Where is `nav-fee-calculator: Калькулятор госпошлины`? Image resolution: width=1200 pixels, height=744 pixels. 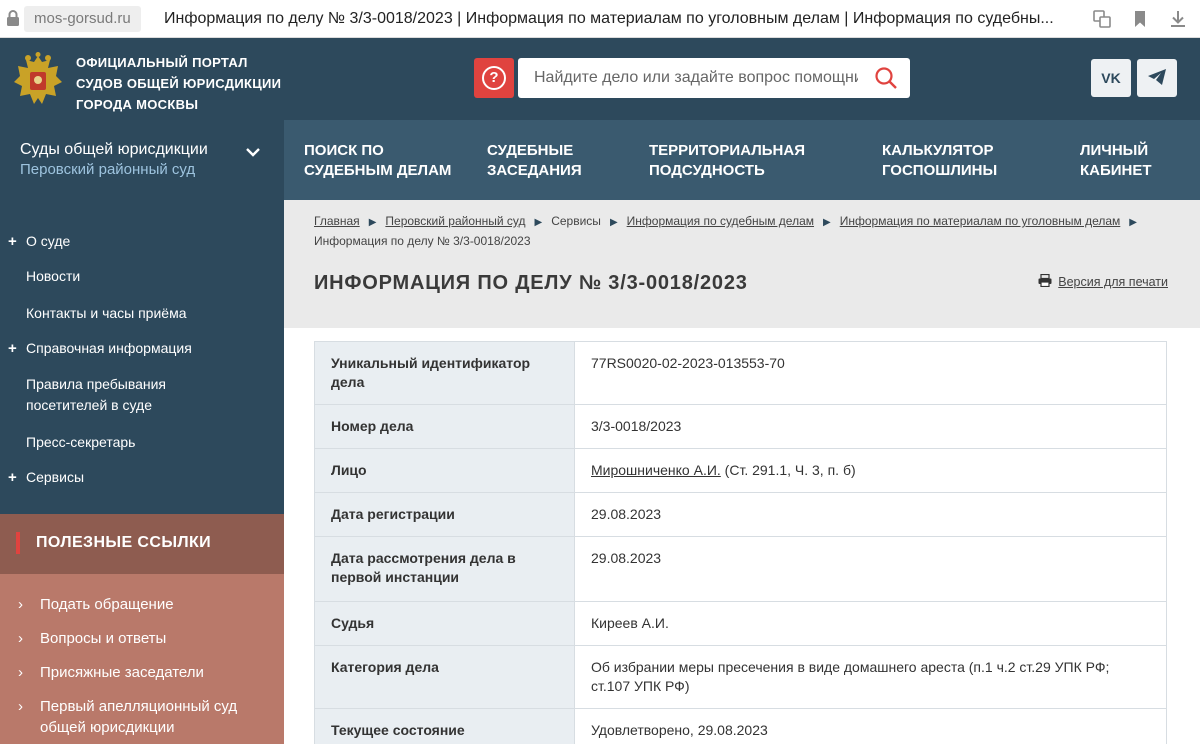 nav-fee-calculator: Калькулятор госпошлины is located at coordinates (939, 161).